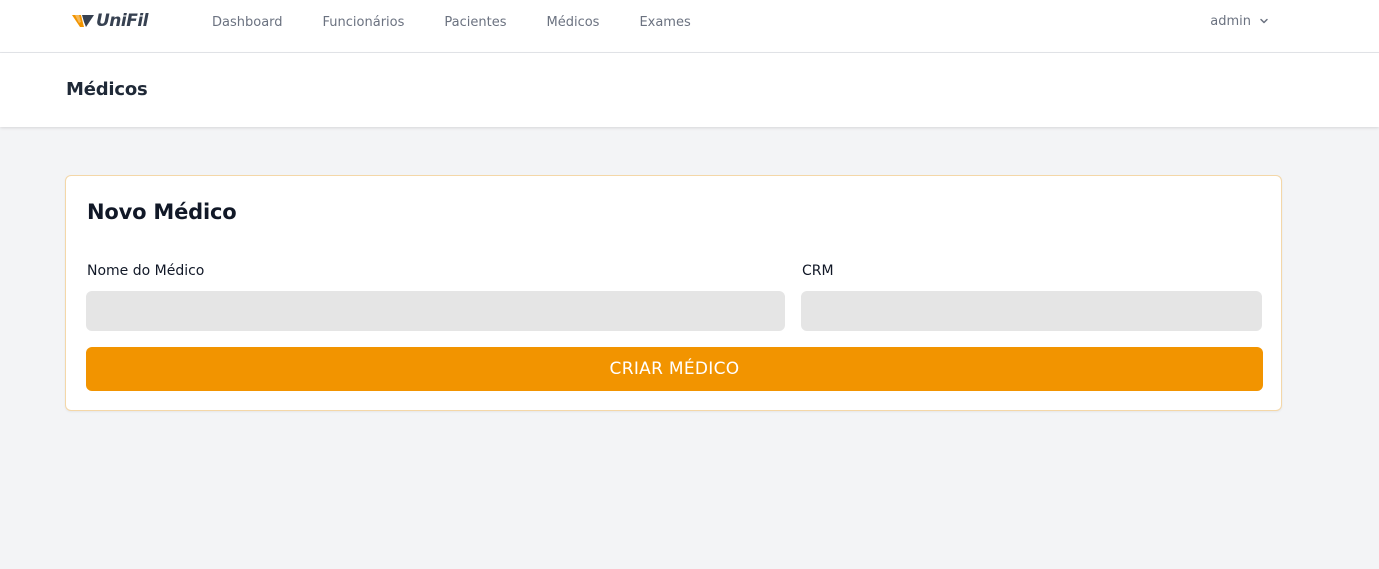 The height and width of the screenshot is (569, 1379). What do you see at coordinates (1230, 21) in the screenshot?
I see `user-name: admin` at bounding box center [1230, 21].